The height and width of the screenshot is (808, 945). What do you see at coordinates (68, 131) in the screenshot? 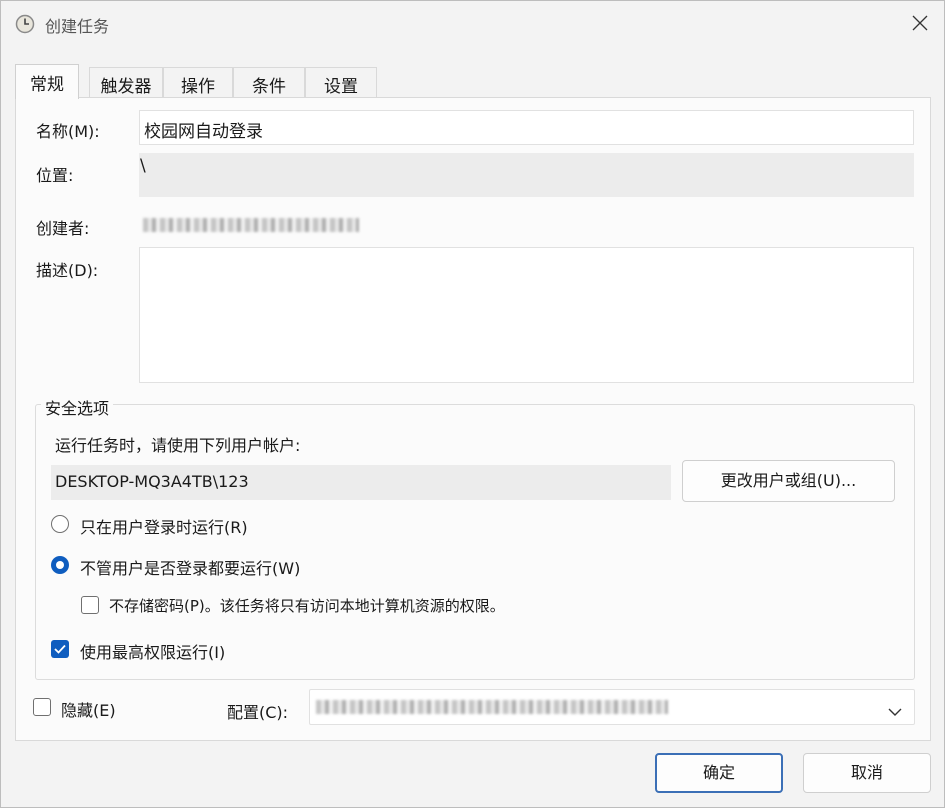
I see `name-label: 名称(M):` at bounding box center [68, 131].